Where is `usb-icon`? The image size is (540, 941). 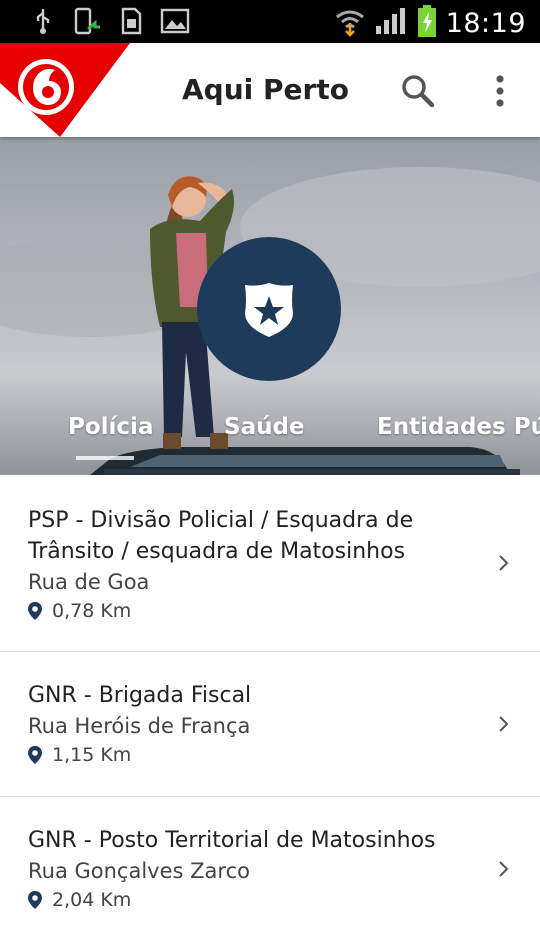 usb-icon is located at coordinates (43, 21).